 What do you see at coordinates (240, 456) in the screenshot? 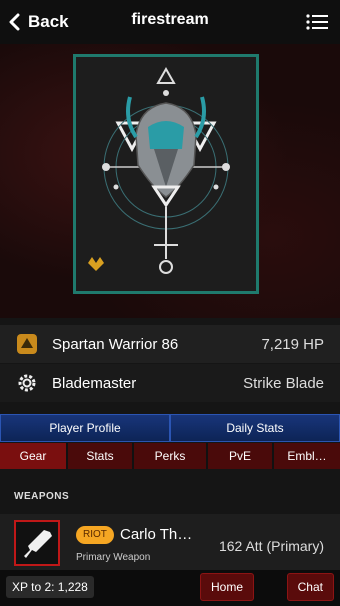
I see `tab-pve: PvE` at bounding box center [240, 456].